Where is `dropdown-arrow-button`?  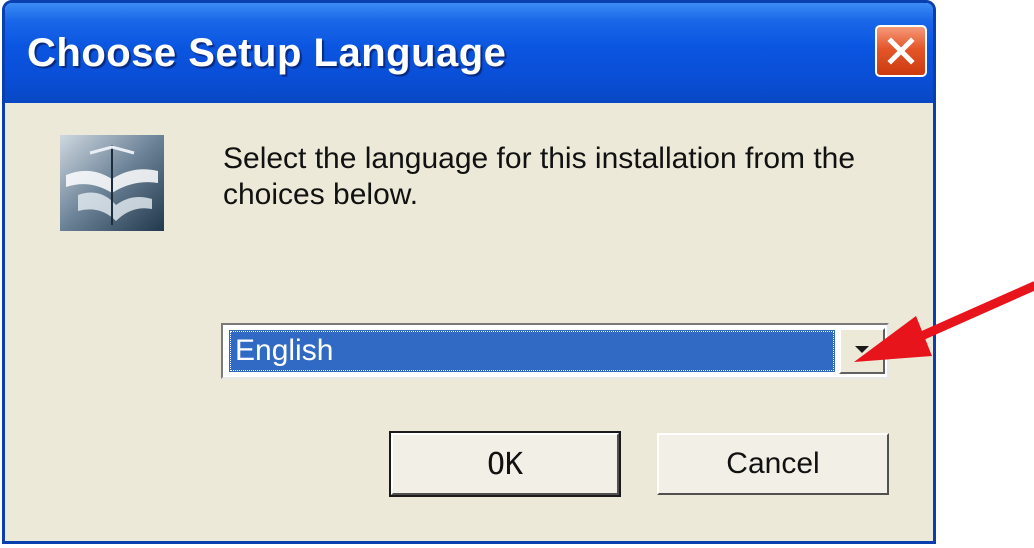
dropdown-arrow-button is located at coordinates (862, 351).